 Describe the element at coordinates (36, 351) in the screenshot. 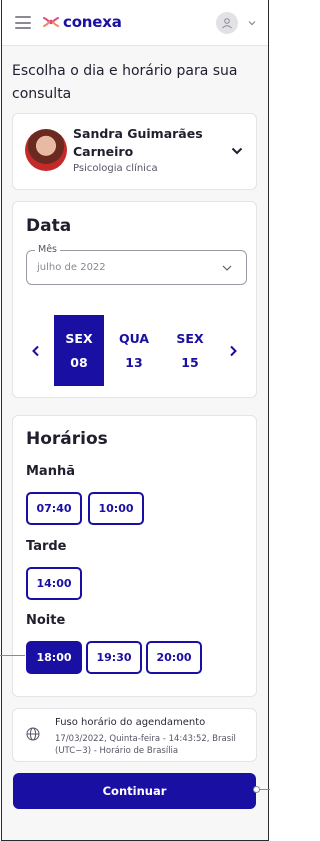

I see `chevron-left-icon` at that location.